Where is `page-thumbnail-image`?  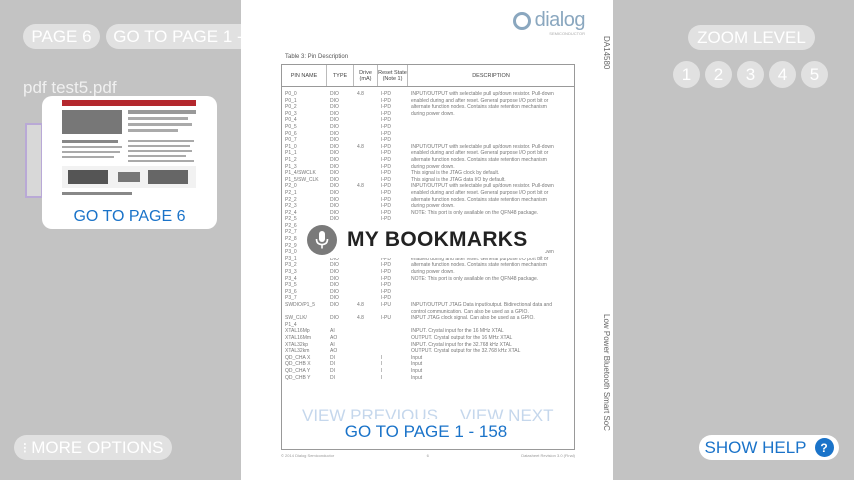 page-thumbnail-image is located at coordinates (129, 149).